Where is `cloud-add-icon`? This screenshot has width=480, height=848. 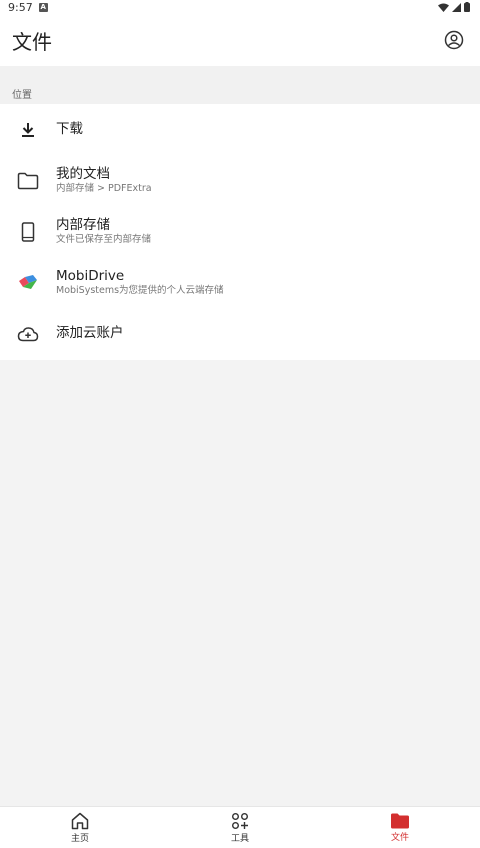
cloud-add-icon is located at coordinates (28, 333).